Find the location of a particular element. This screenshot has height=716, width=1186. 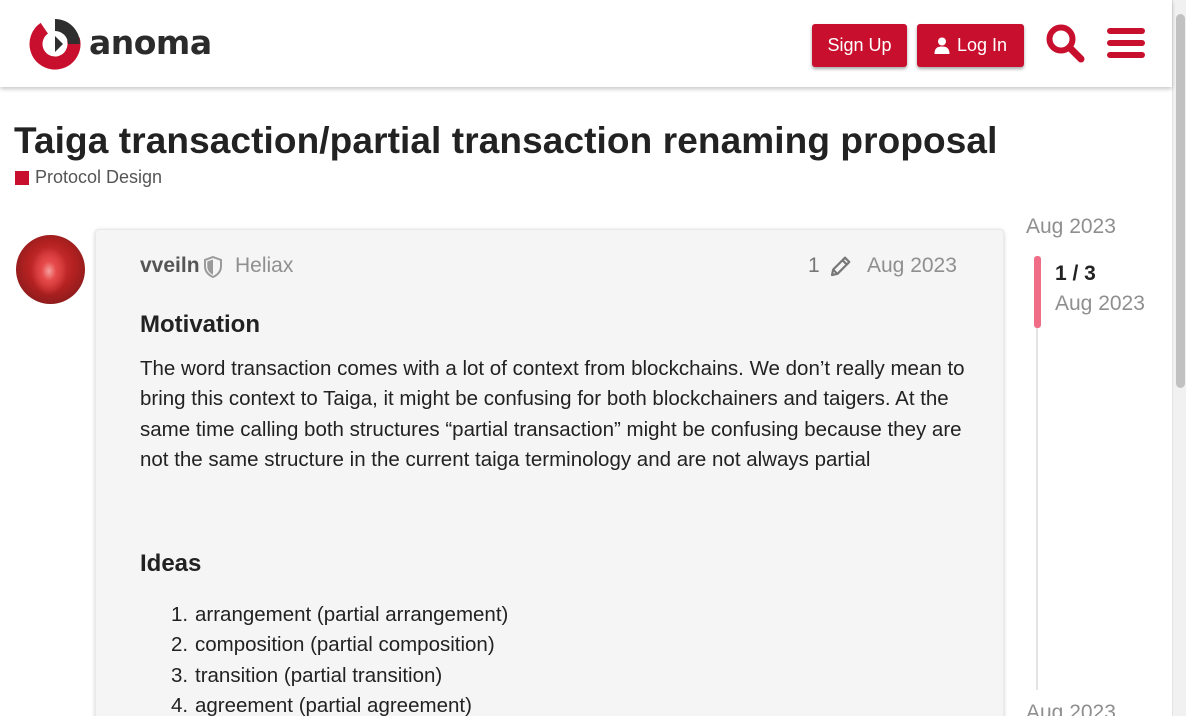

hamburger-menu-button is located at coordinates (1126, 43).